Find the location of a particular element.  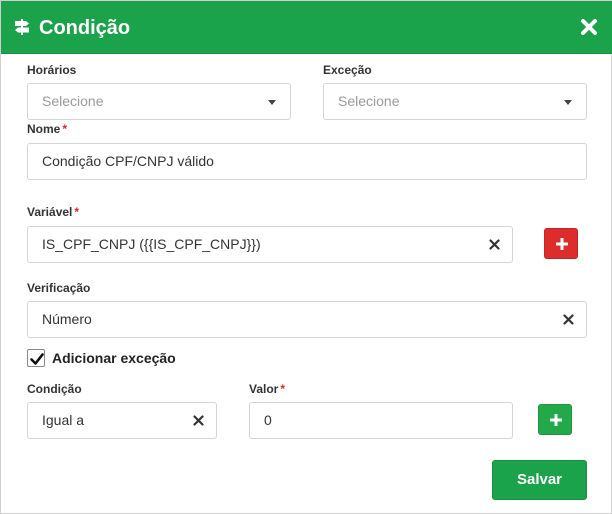

close-icon is located at coordinates (589, 27).